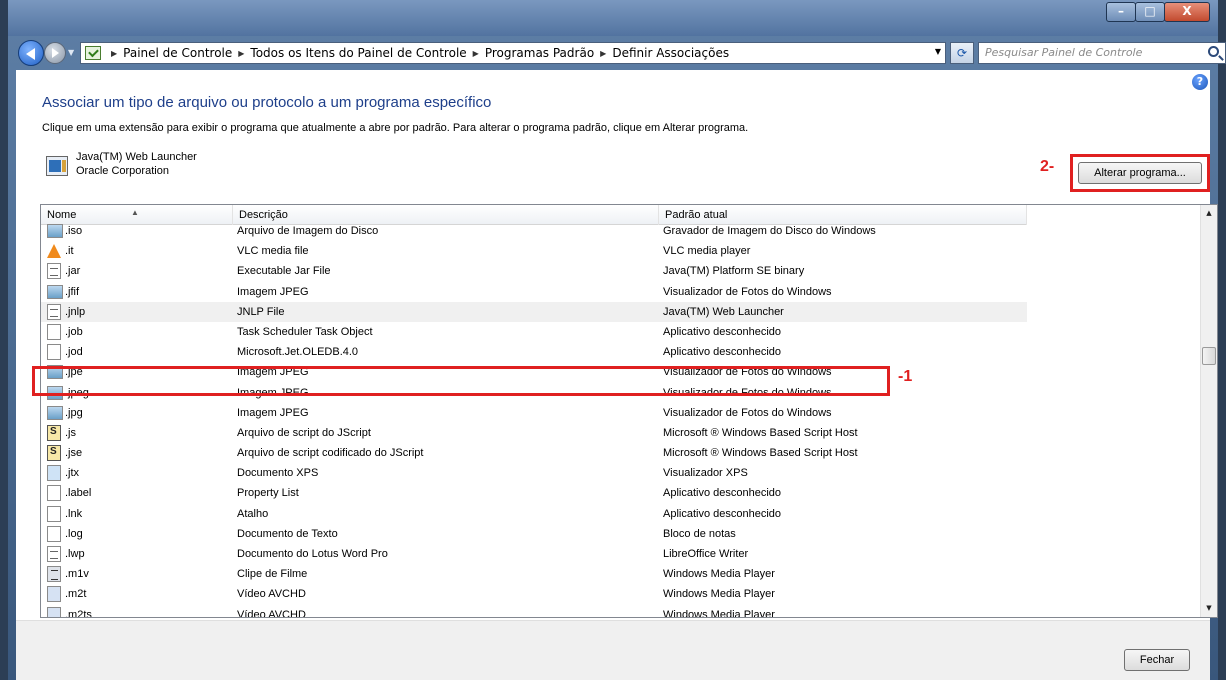 The height and width of the screenshot is (680, 1226). I want to click on current-default: Bloco de notas, so click(699, 533).